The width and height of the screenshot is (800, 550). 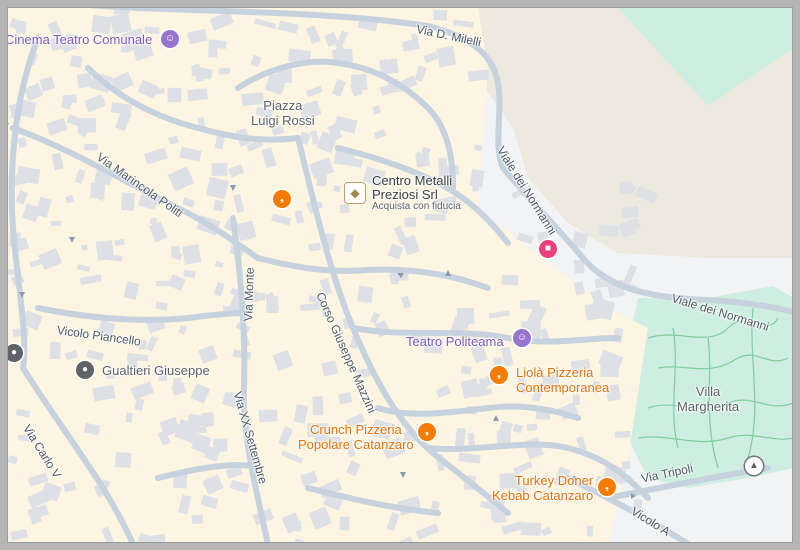 What do you see at coordinates (356, 437) in the screenshot?
I see `poi-label-crunch-pizzeria: Crunch Pizzeria Popolare Catanzaro` at bounding box center [356, 437].